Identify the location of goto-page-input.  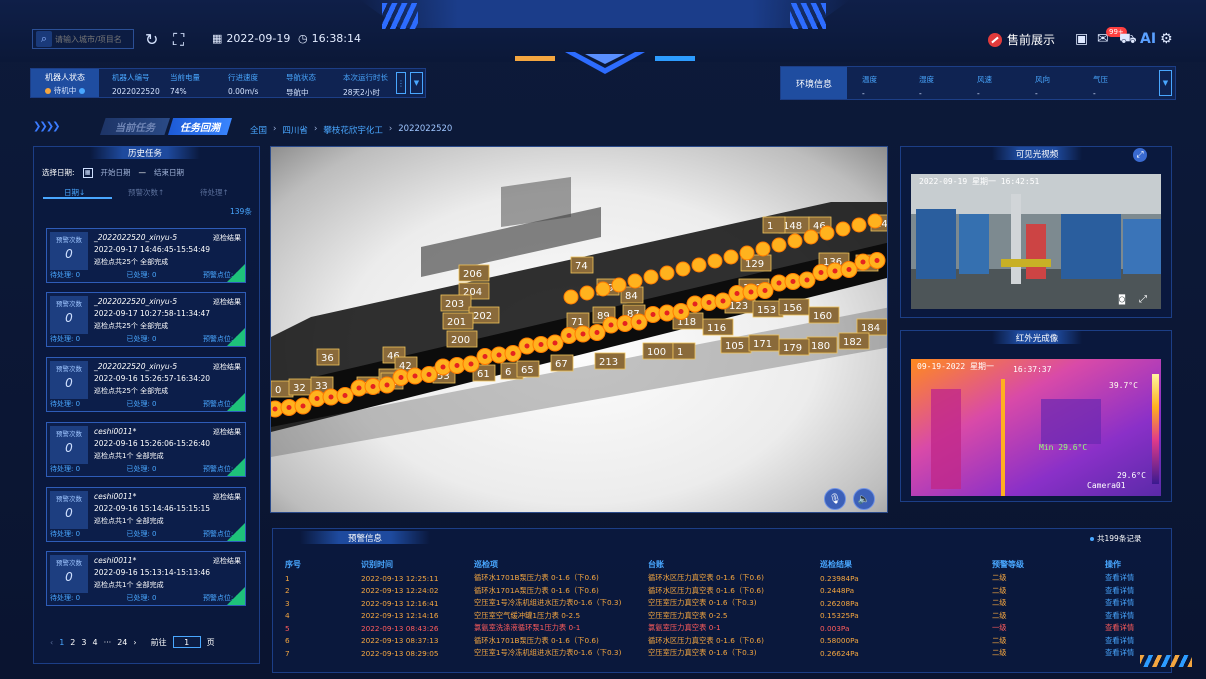
(186, 642).